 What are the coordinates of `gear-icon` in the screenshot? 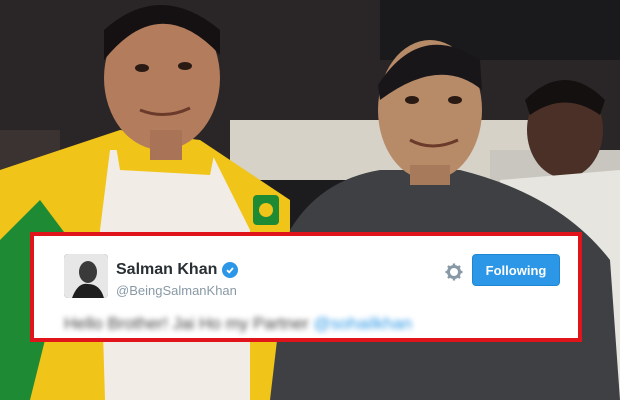 It's located at (454, 272).